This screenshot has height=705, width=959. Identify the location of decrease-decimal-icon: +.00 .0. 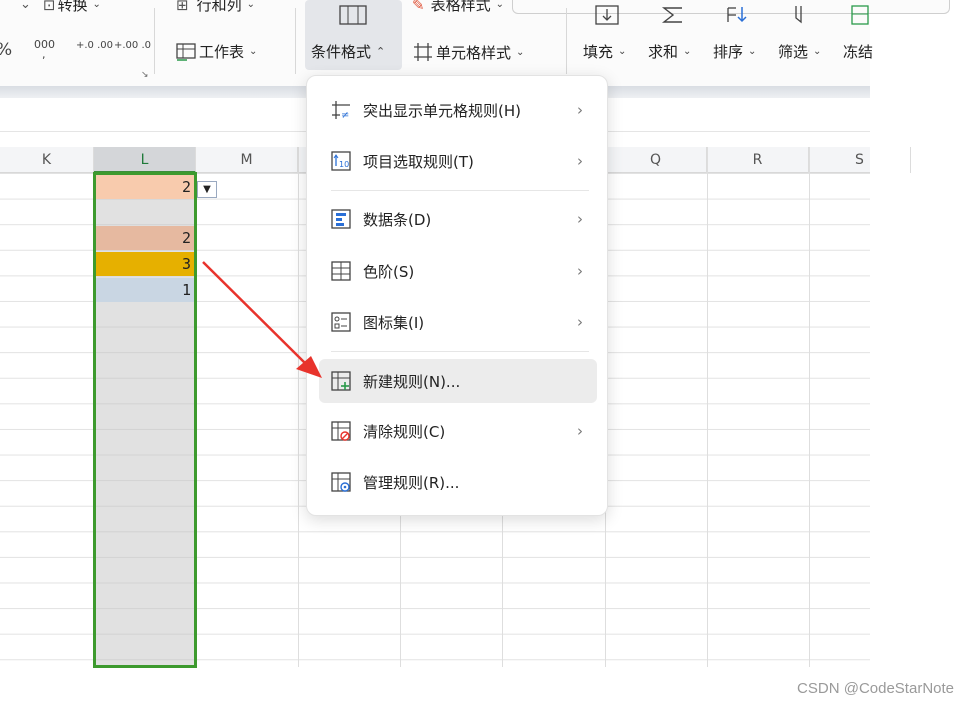
(133, 45).